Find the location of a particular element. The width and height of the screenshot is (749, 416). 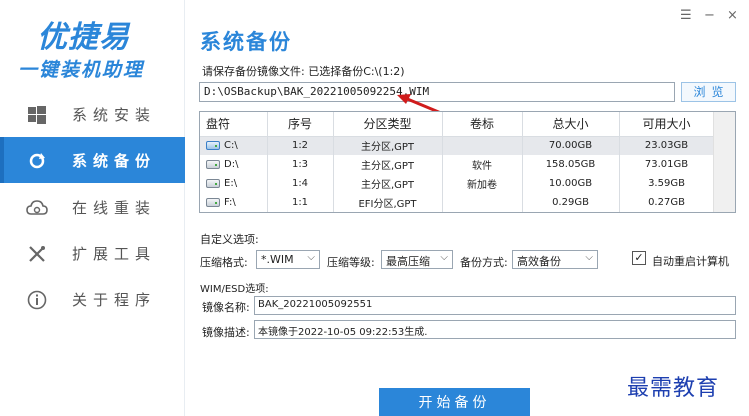

compress-format-select: *.WIM ⌵ is located at coordinates (288, 259).